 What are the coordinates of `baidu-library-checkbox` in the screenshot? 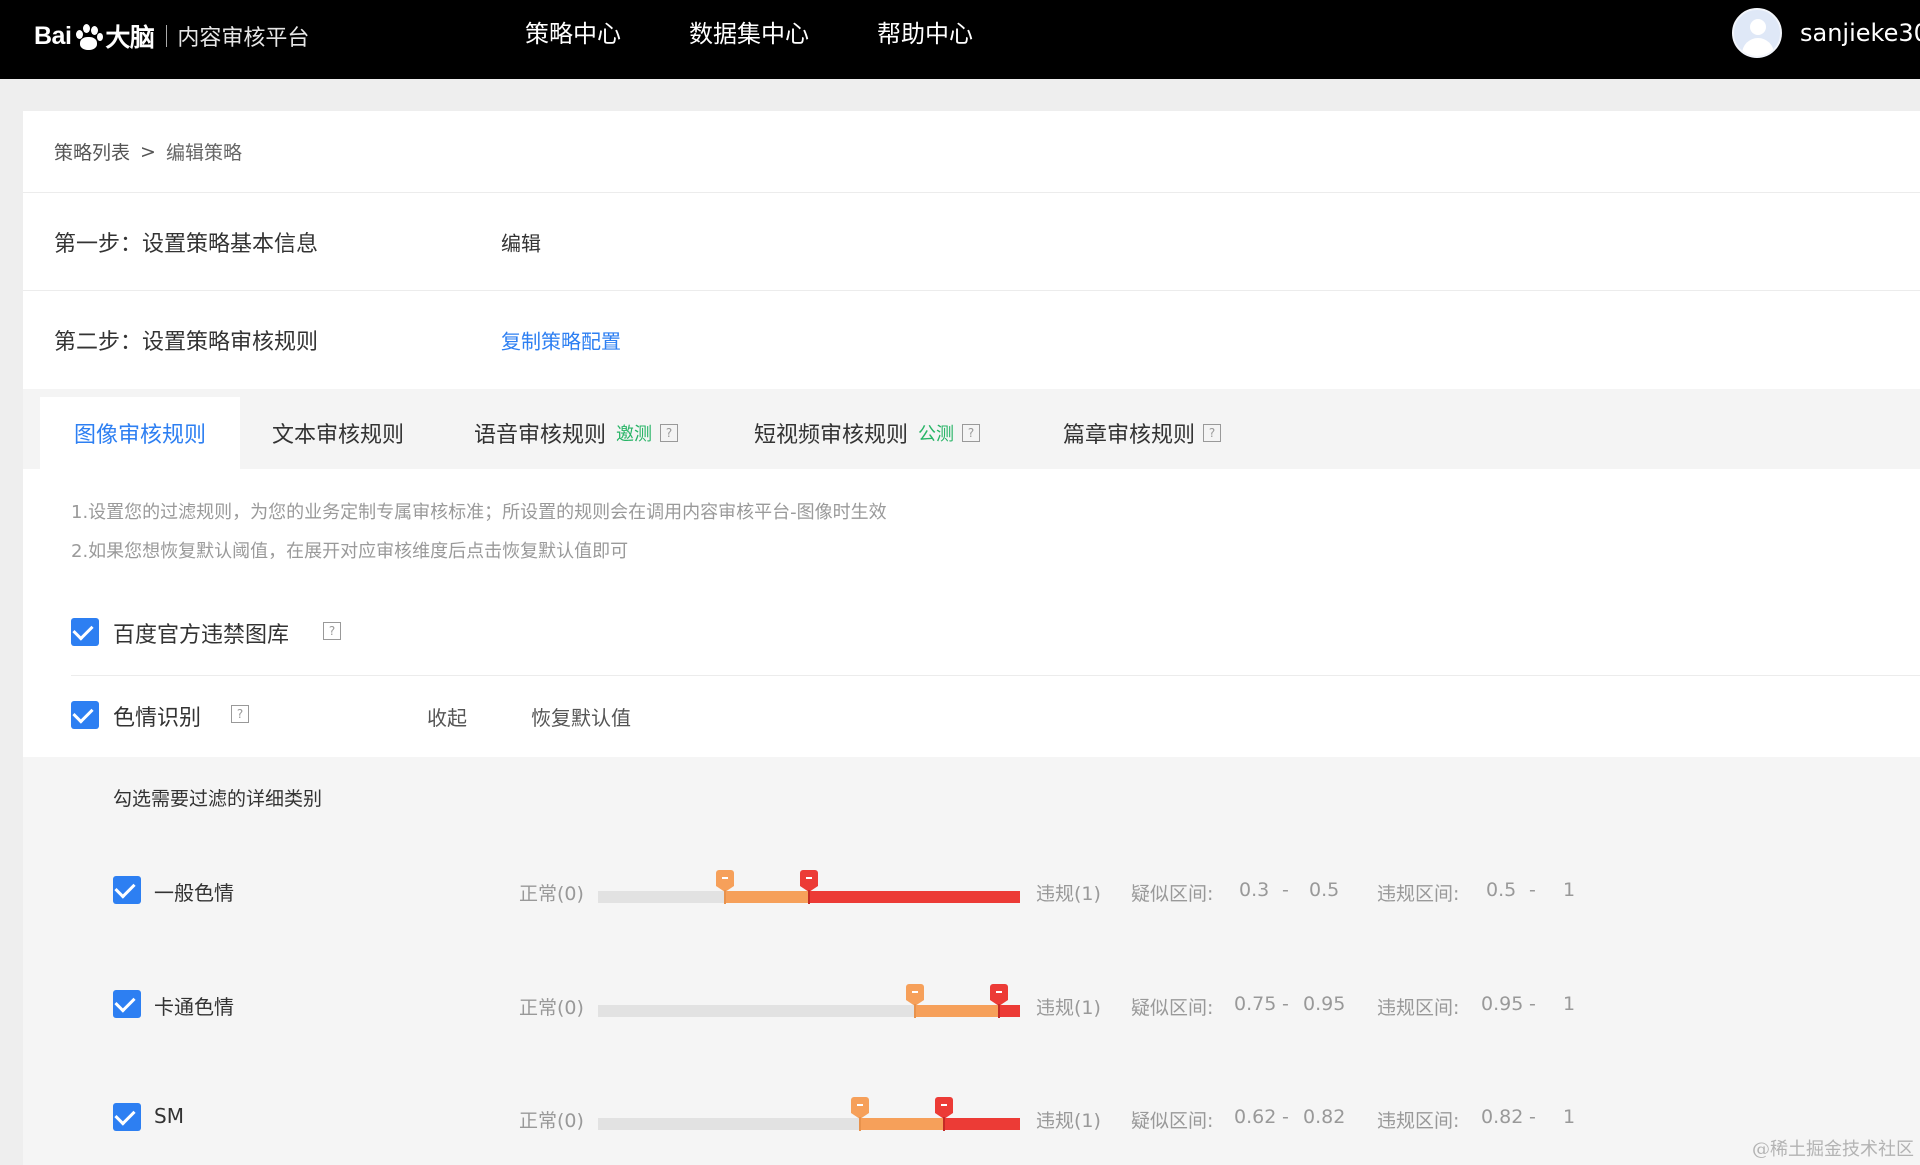 It's located at (85, 632).